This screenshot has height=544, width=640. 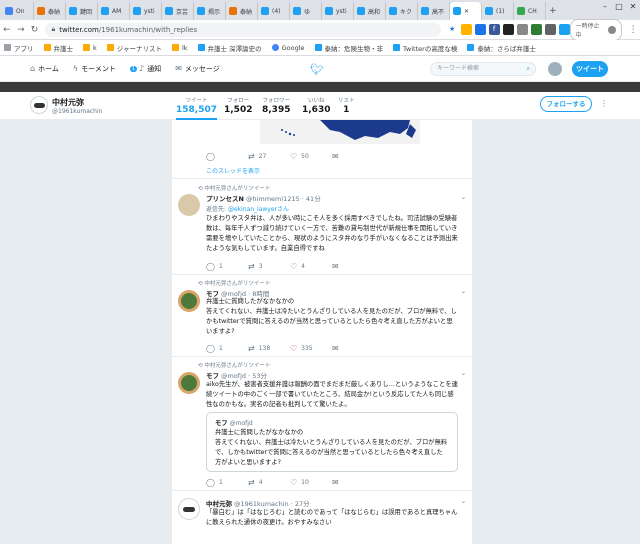 What do you see at coordinates (258, 209) in the screenshot?
I see `reply-to-link: @ekinan_lawyerさん` at bounding box center [258, 209].